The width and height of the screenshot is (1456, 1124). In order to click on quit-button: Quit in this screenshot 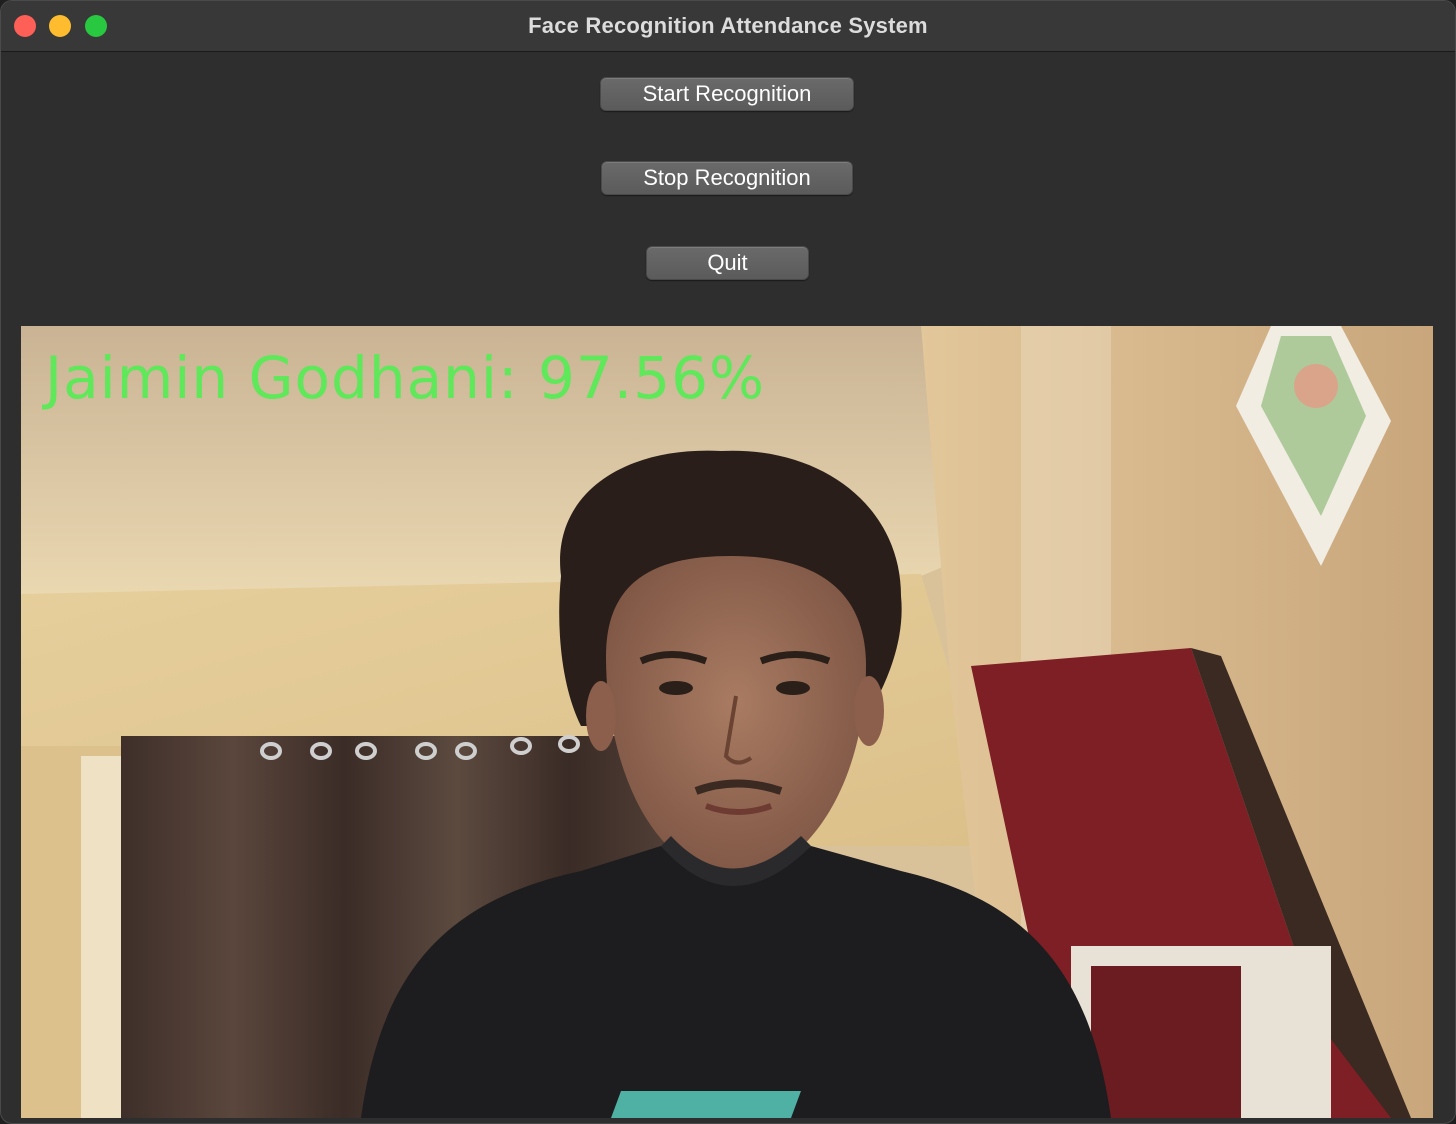, I will do `click(727, 263)`.